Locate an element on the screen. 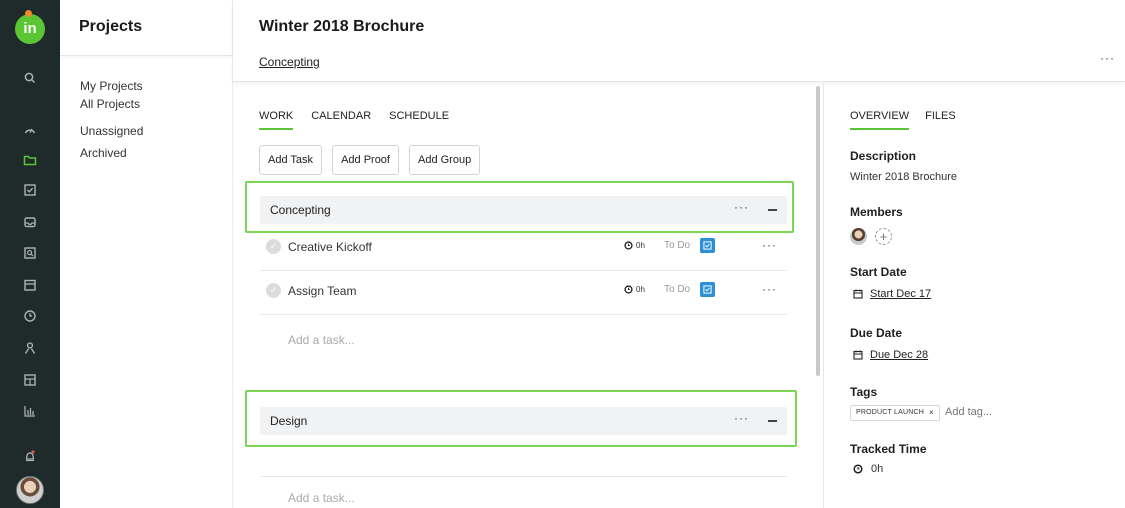 The height and width of the screenshot is (508, 1125). add-task-button: Add Task is located at coordinates (291, 160).